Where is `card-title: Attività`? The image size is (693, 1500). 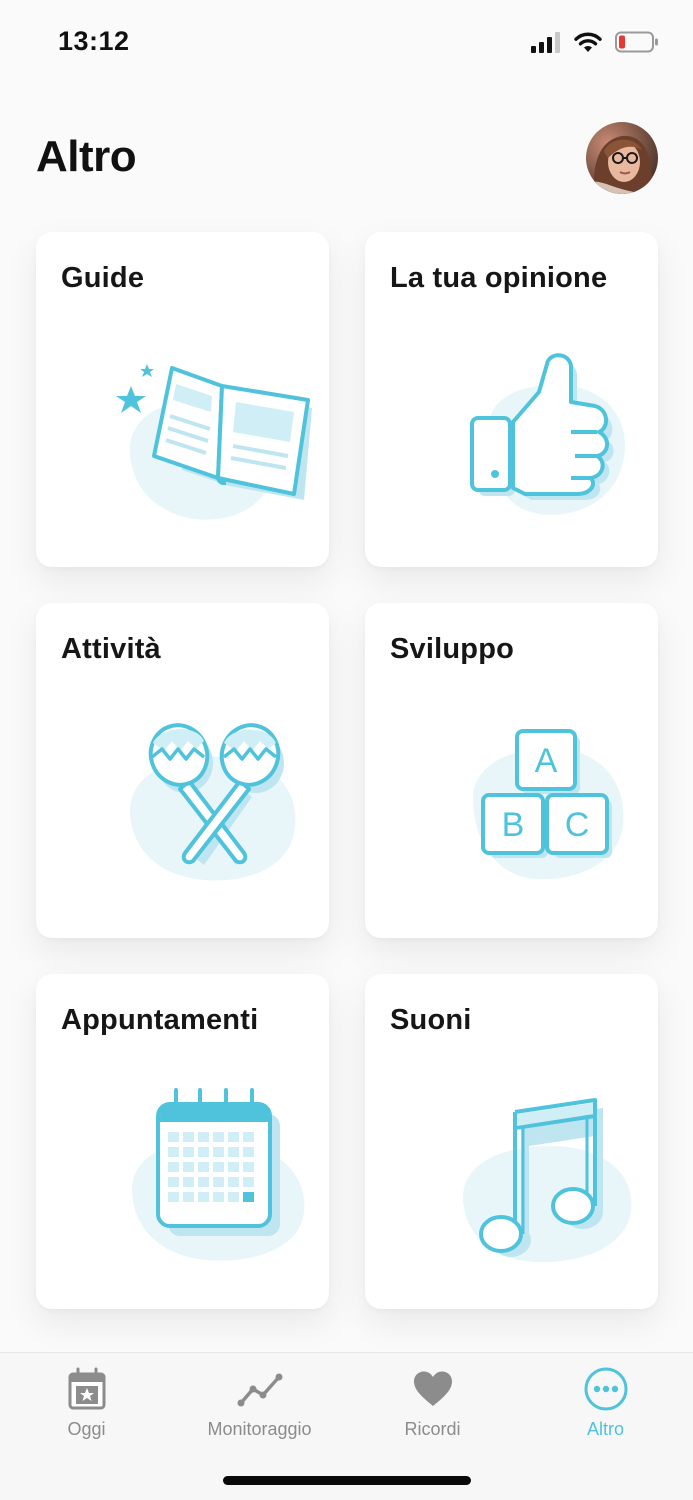 card-title: Attività is located at coordinates (111, 649).